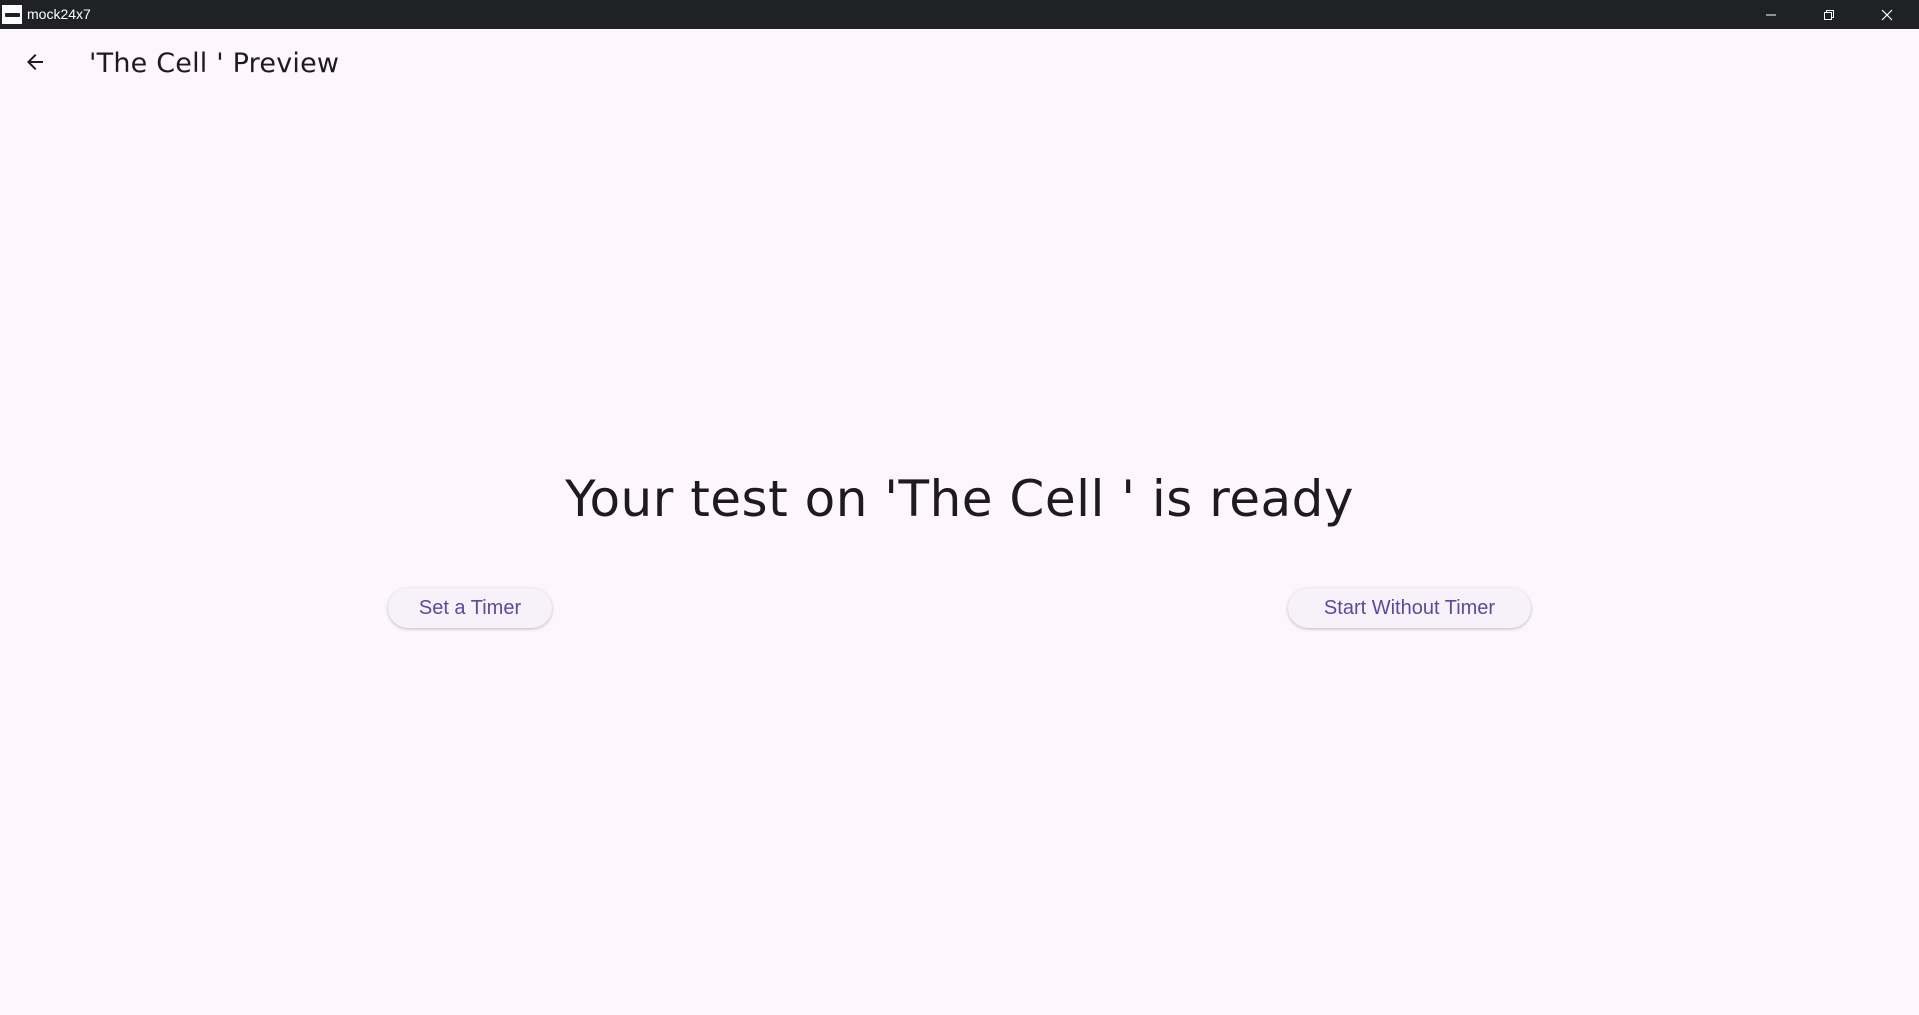  I want to click on minimize-icon, so click(1771, 15).